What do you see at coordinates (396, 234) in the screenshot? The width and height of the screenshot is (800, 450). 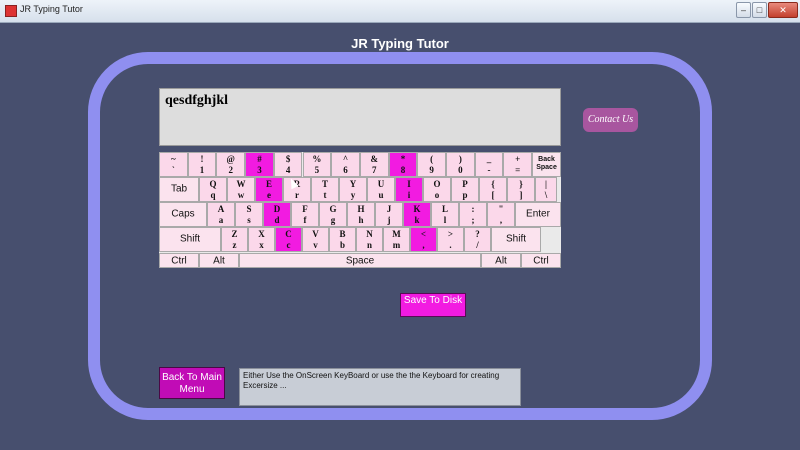 I see `key-shift-char: M` at bounding box center [396, 234].